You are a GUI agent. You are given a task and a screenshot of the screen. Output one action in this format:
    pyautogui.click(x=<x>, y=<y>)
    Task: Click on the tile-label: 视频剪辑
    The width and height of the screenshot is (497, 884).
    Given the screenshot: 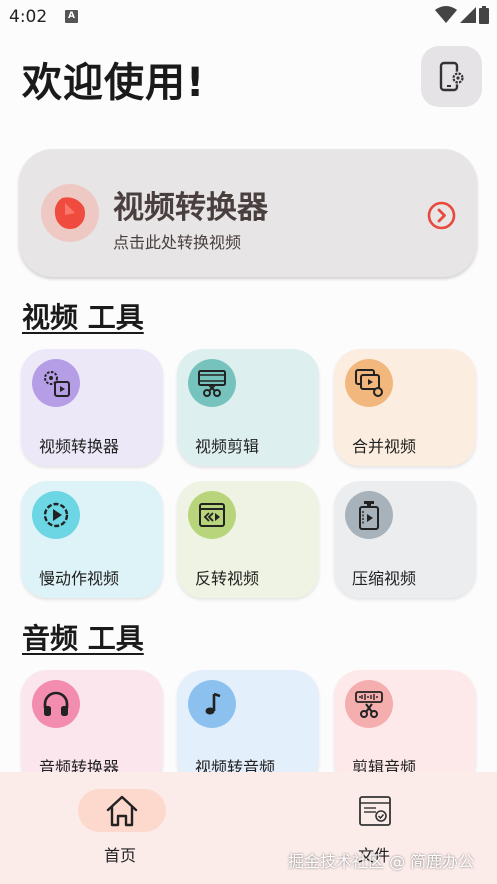 What is the action you would take?
    pyautogui.click(x=227, y=446)
    